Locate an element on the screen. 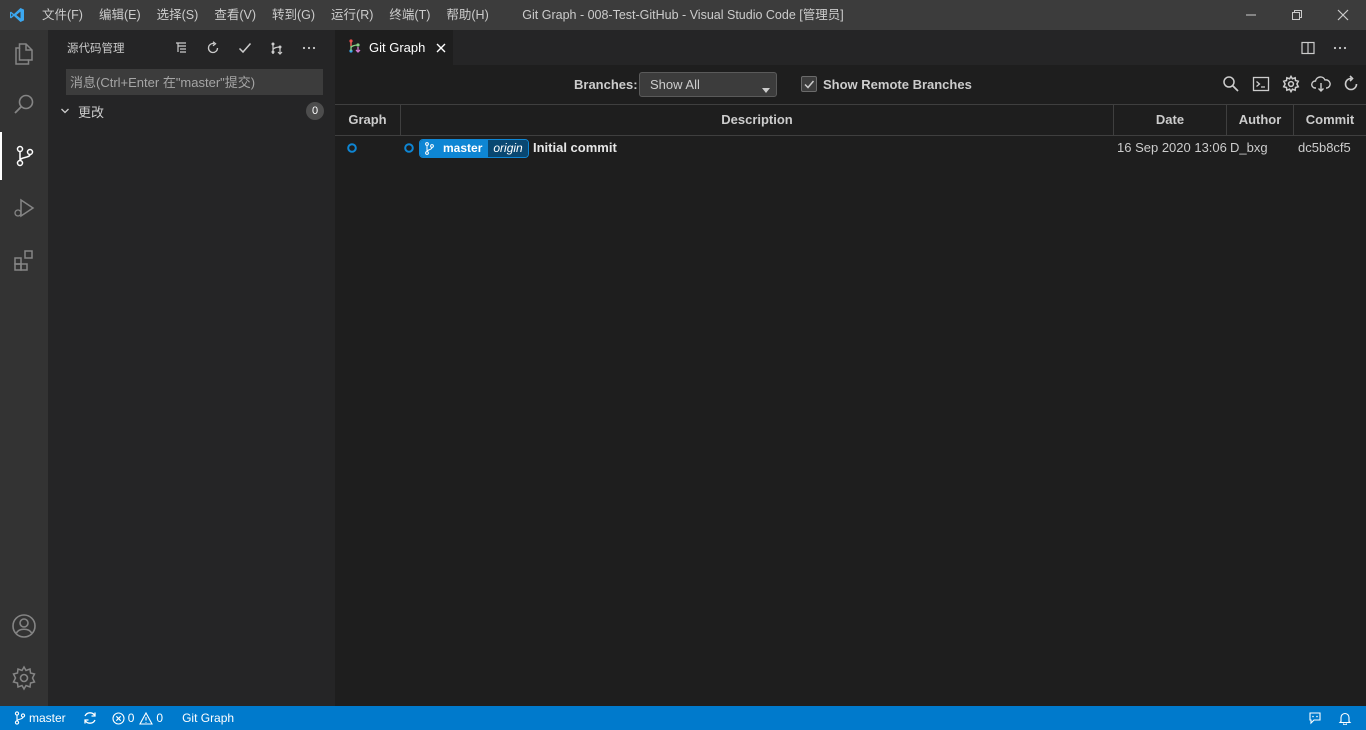 The width and height of the screenshot is (1366, 730). commit-message-input is located at coordinates (194, 82).